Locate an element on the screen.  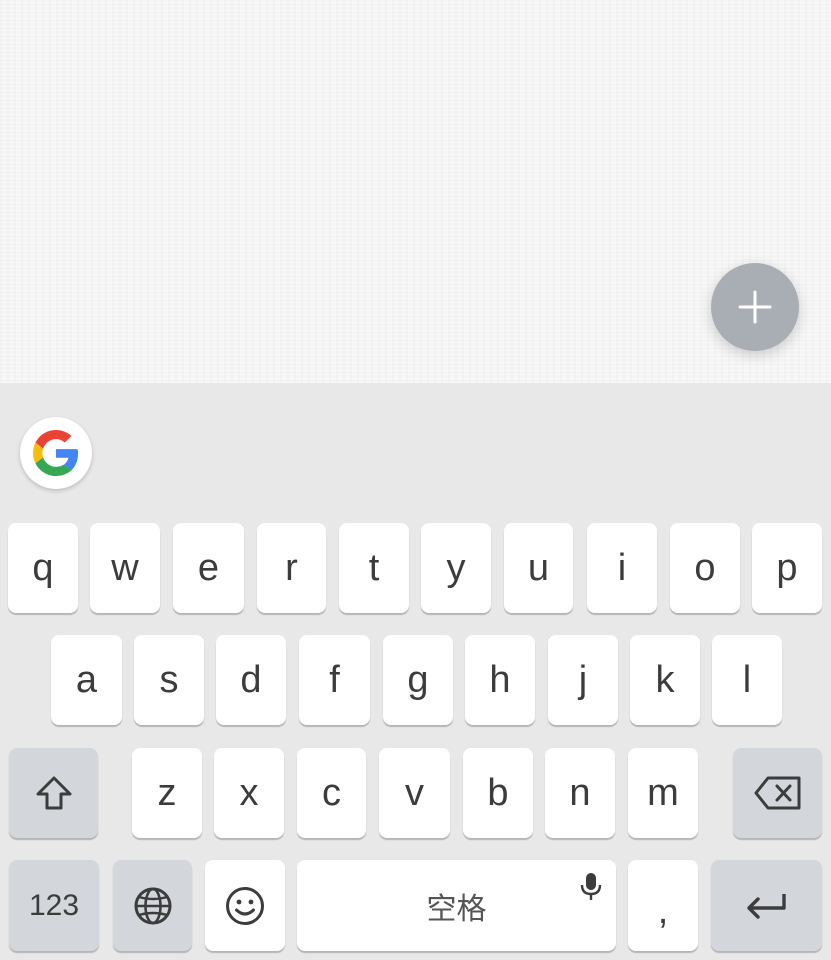
key-l: l is located at coordinates (747, 680).